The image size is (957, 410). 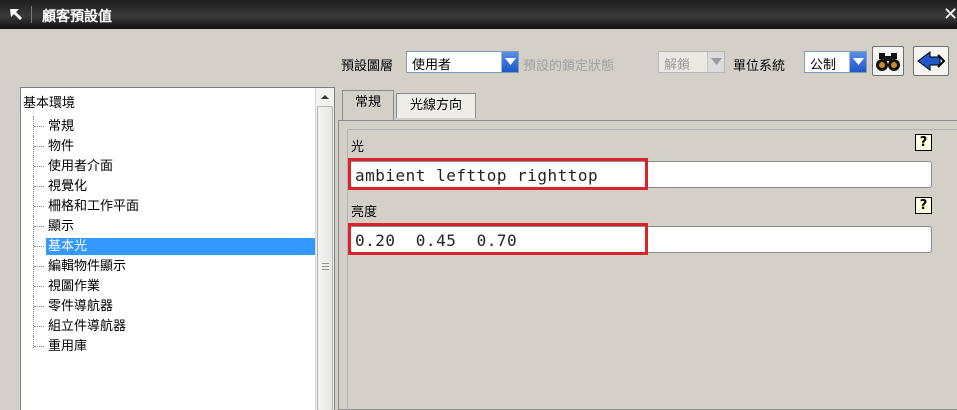 I want to click on find-button, so click(x=888, y=61).